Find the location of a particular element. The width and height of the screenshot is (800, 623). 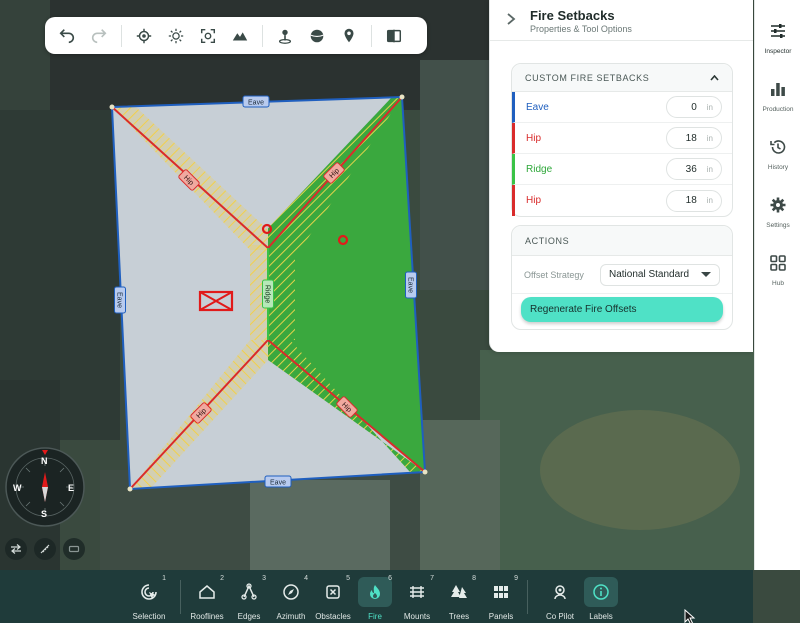

selection-icon: 1 is located at coordinates (149, 591).